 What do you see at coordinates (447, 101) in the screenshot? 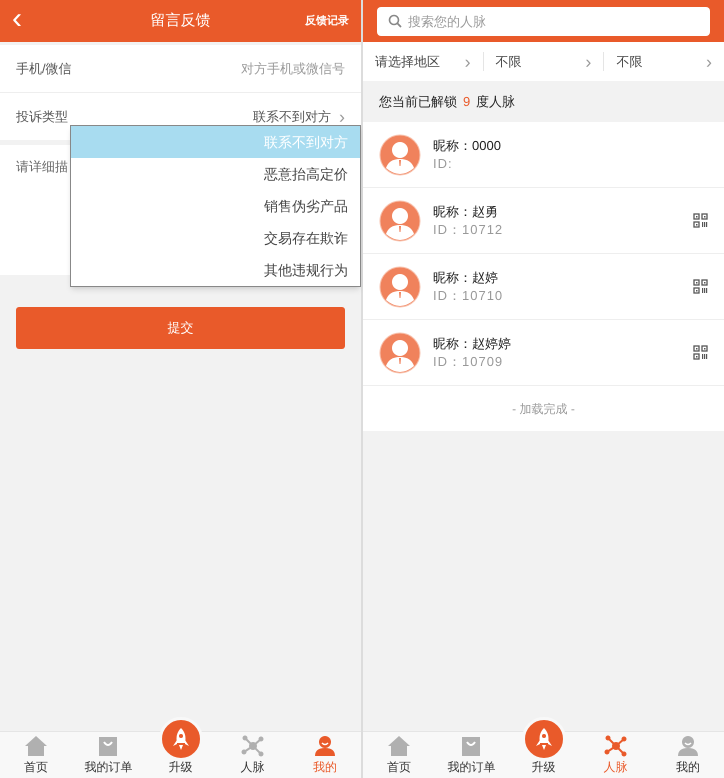
I see `unlock-notice: 您当前已解锁 9 度人脉` at bounding box center [447, 101].